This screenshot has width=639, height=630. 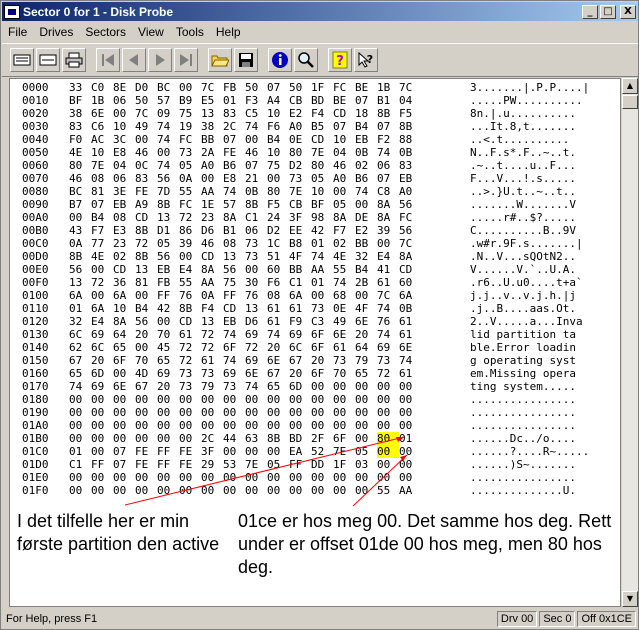 I want to click on hex-byte: 55, so click(x=388, y=490).